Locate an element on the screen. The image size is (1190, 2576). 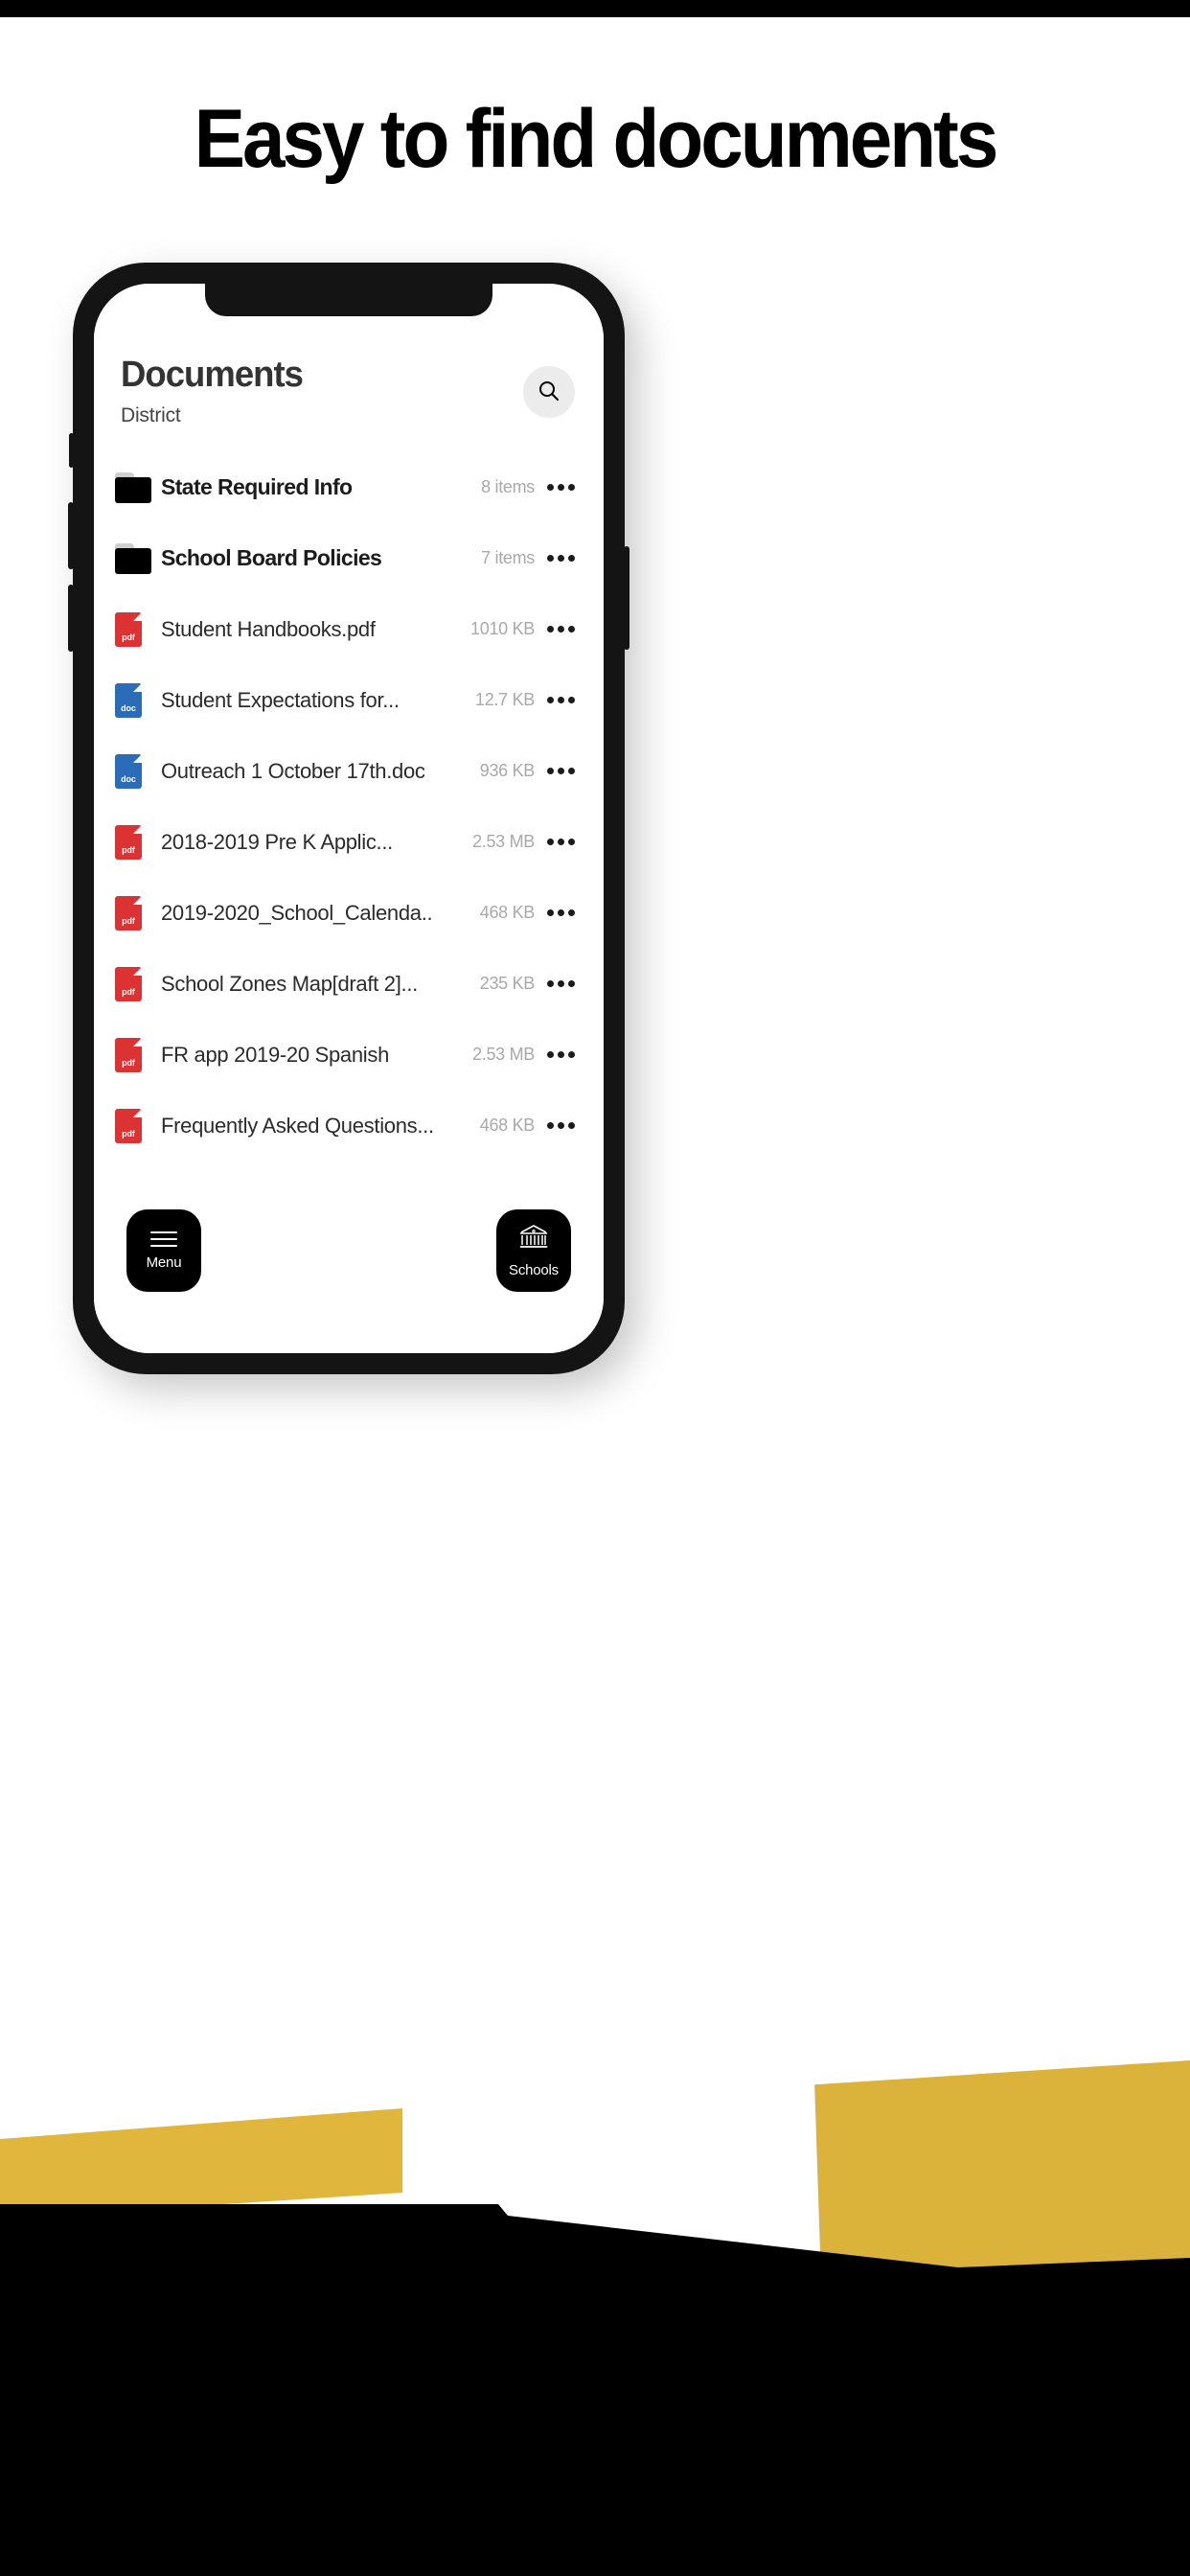
search-icon is located at coordinates (549, 392).